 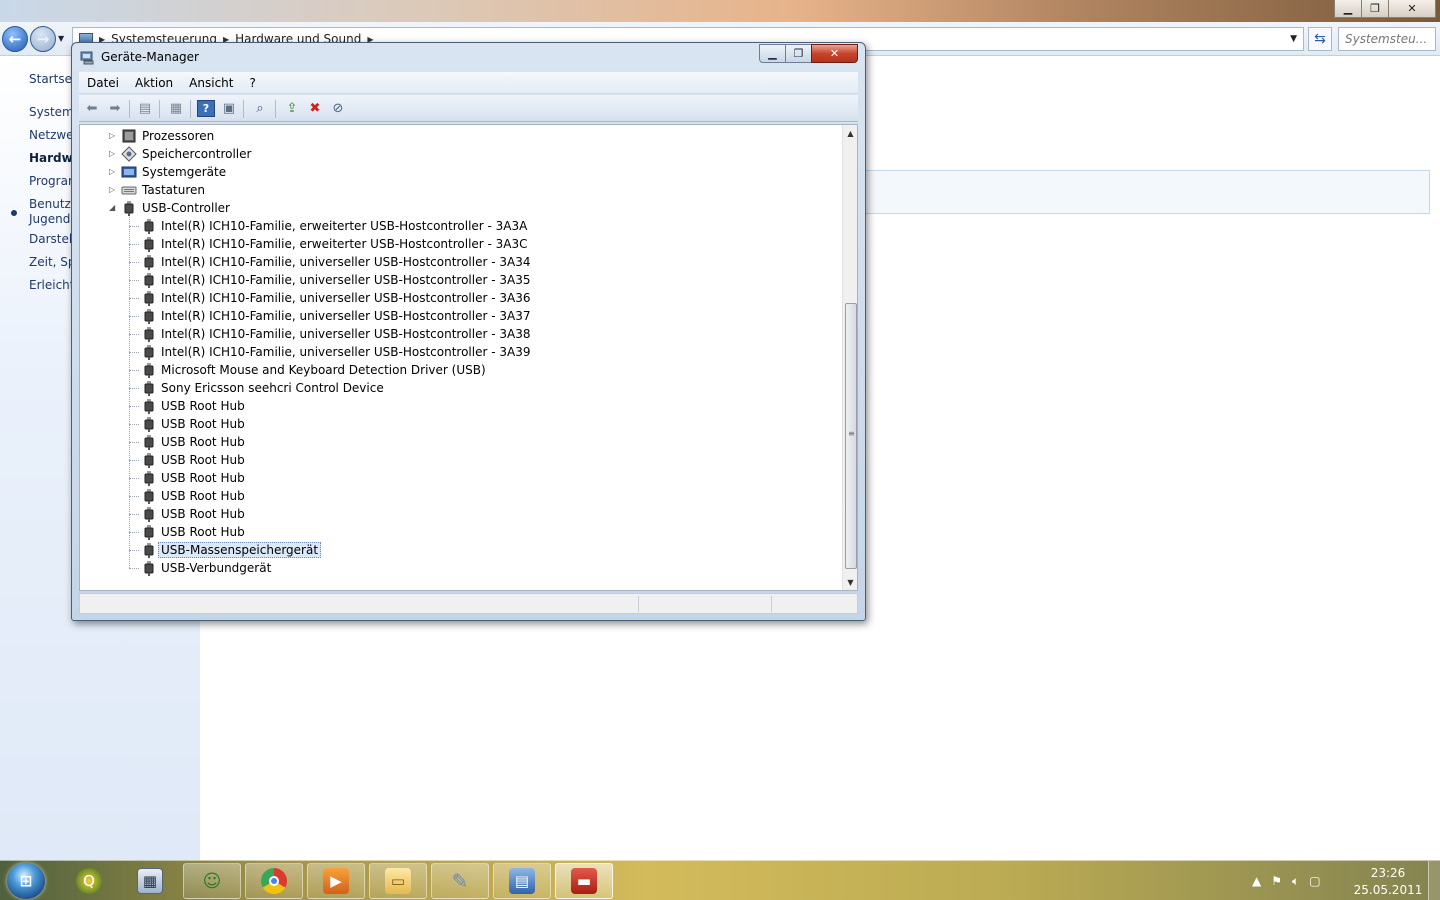 What do you see at coordinates (176, 108) in the screenshot?
I see `toolbar-properties-icon: ▦` at bounding box center [176, 108].